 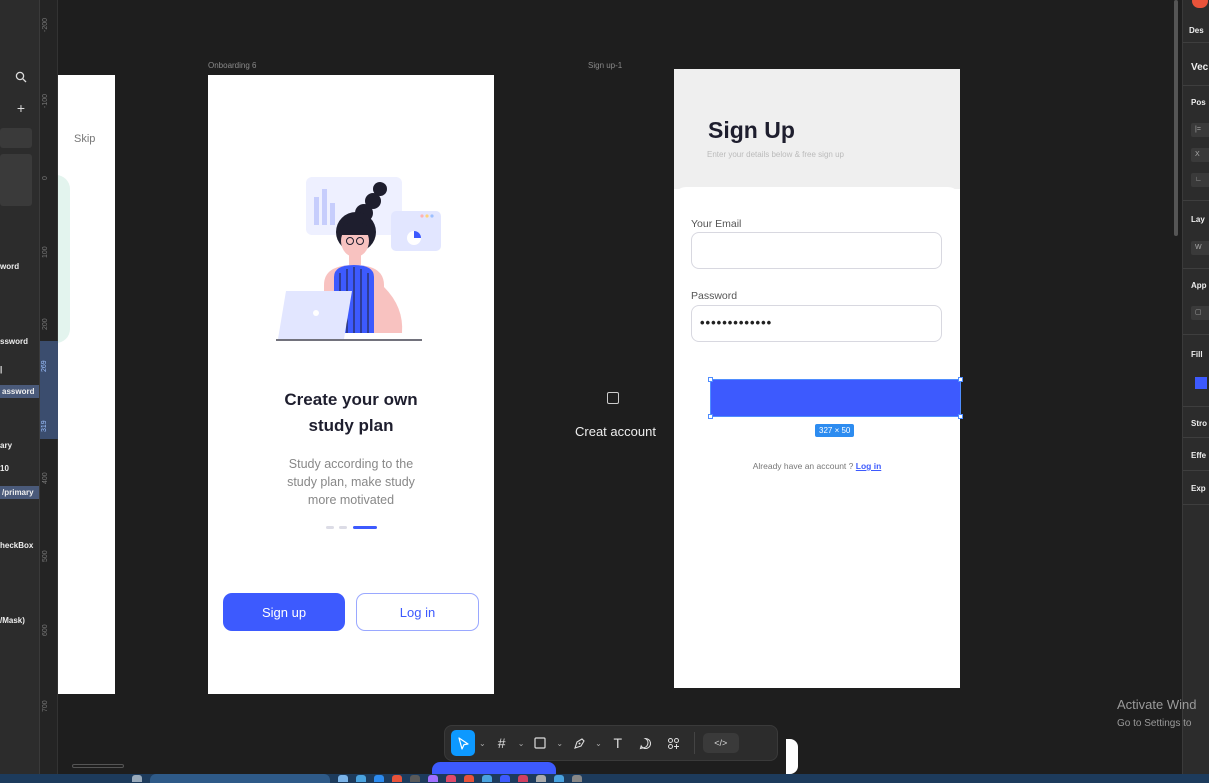 I want to click on signup-button: Sign up, so click(x=284, y=612).